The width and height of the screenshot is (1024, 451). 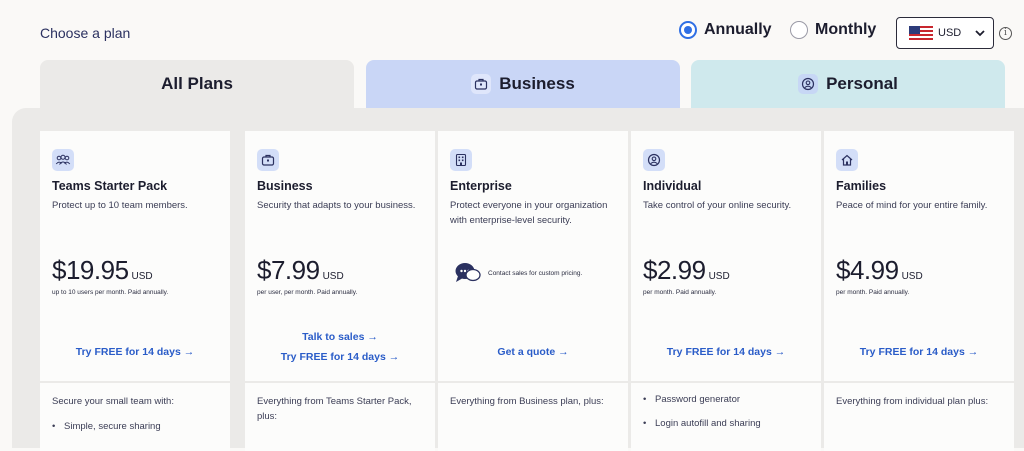 I want to click on billing-monthly-option: Monthly, so click(x=833, y=30).